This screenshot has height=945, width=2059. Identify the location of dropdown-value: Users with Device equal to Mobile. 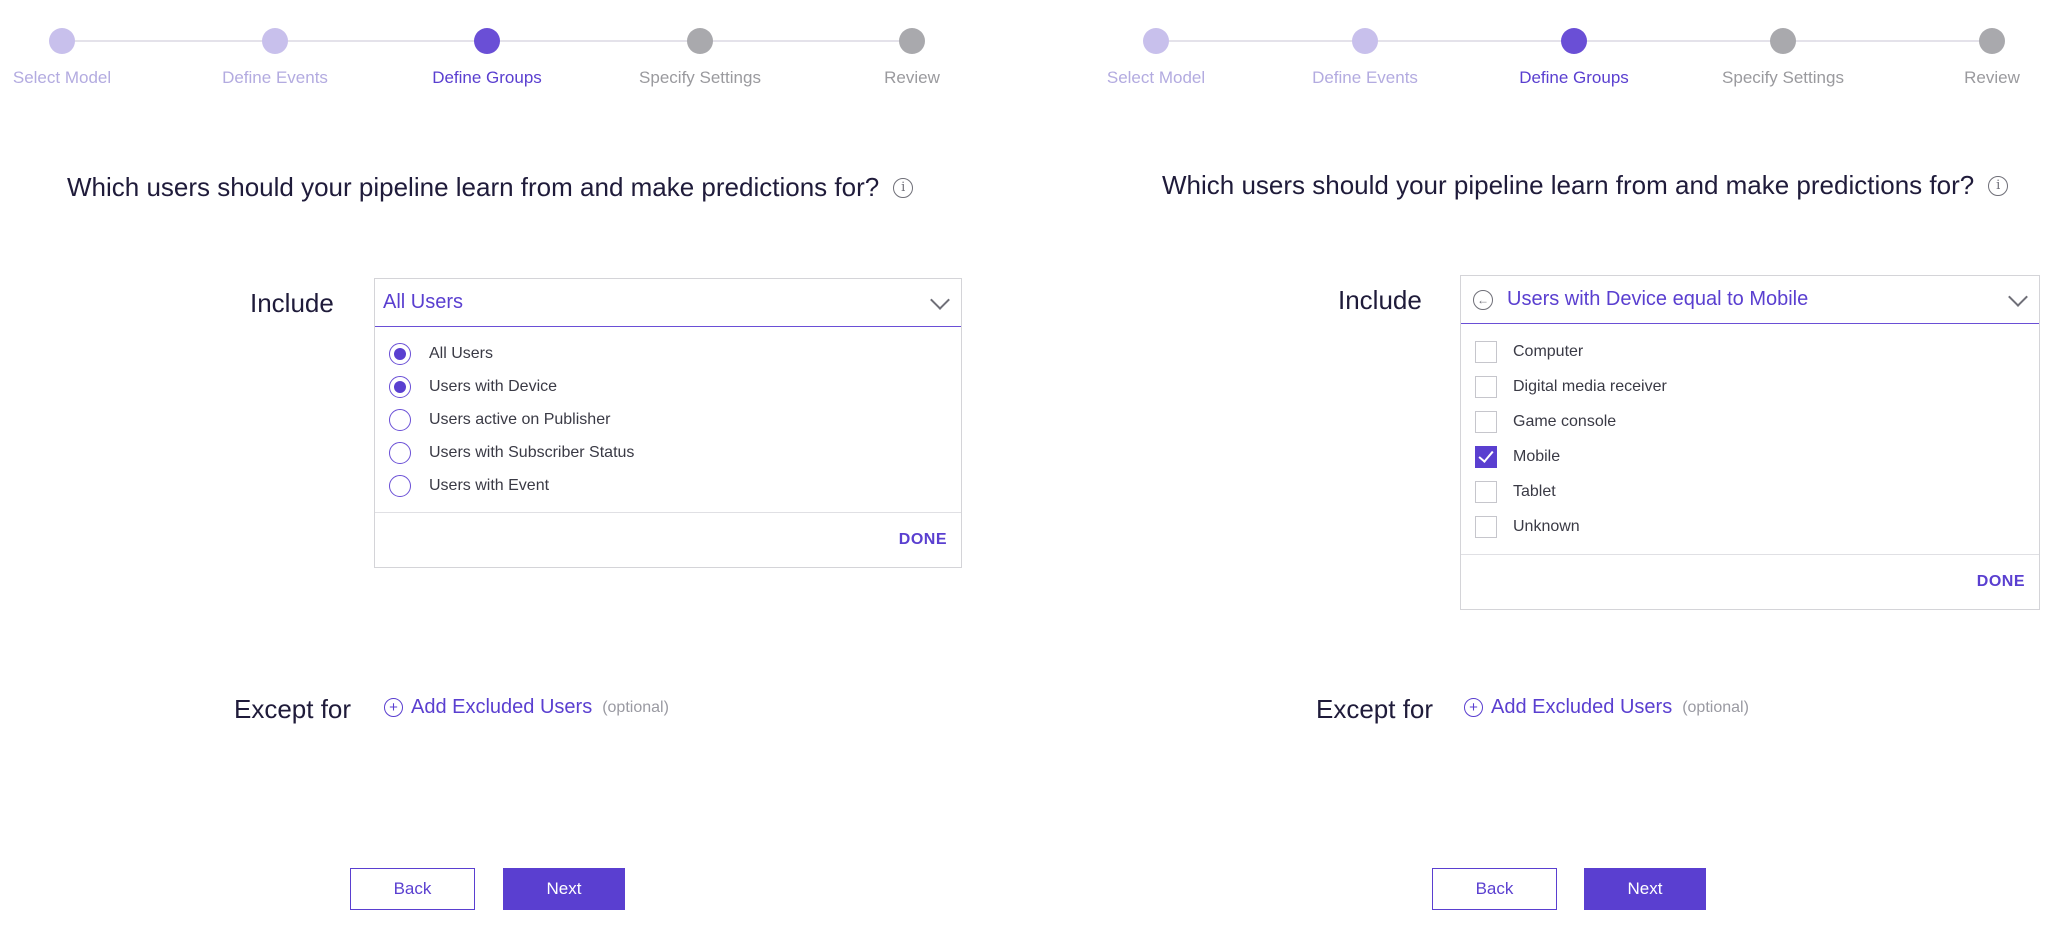
(1658, 299).